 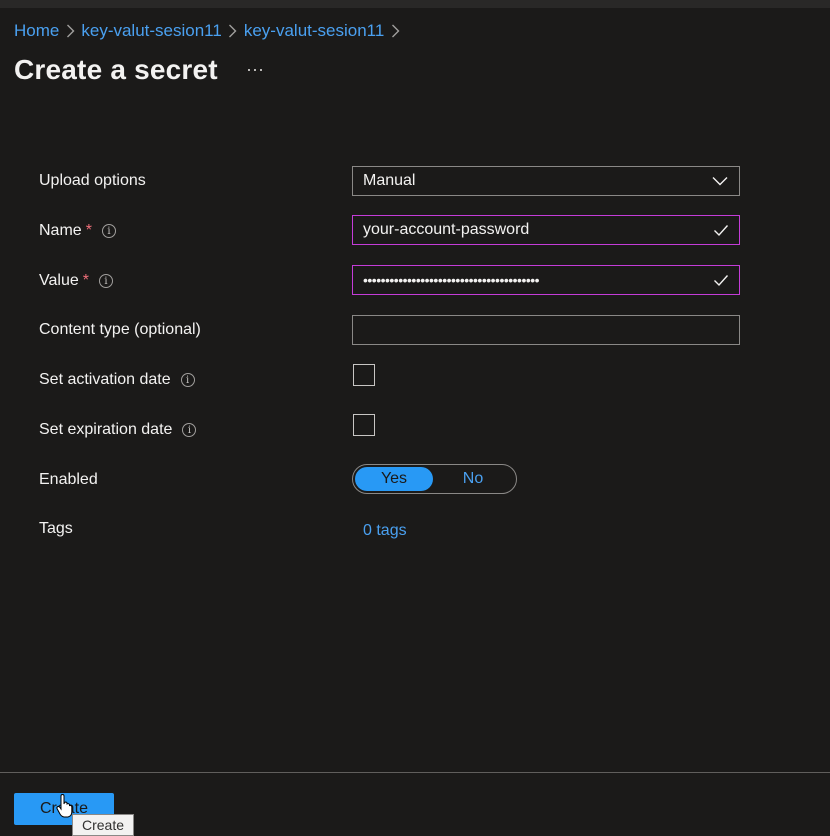 I want to click on activation-date-label-text: Set activation date, so click(x=105, y=379).